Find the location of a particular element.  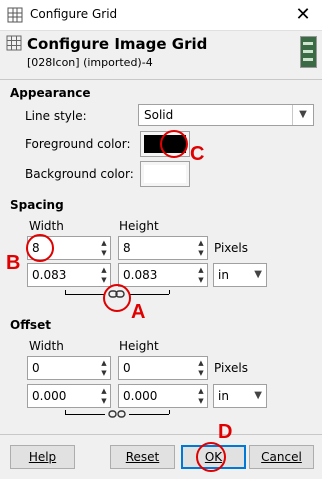

offset-height-pixels-value: 0 is located at coordinates (127, 368).